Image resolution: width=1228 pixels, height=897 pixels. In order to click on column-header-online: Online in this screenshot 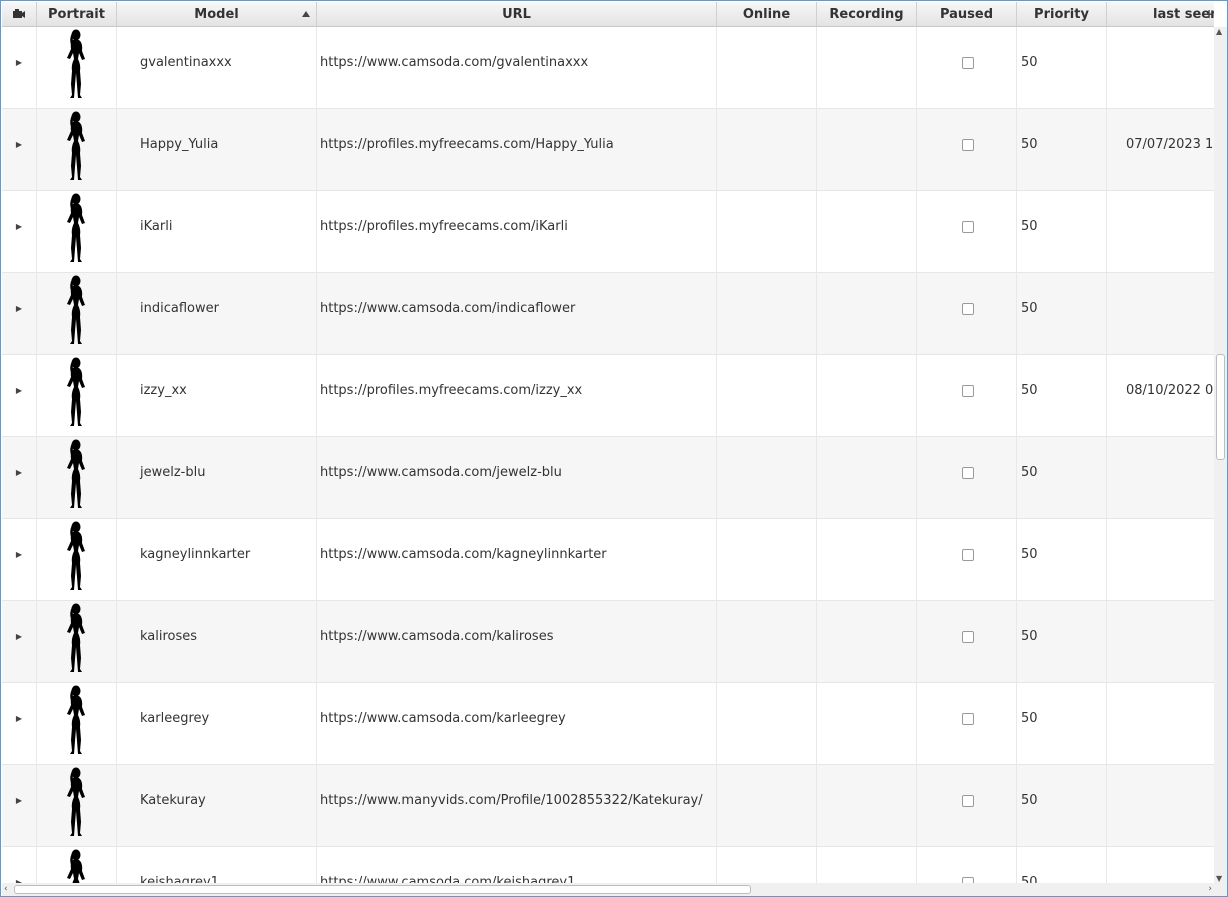, I will do `click(767, 14)`.